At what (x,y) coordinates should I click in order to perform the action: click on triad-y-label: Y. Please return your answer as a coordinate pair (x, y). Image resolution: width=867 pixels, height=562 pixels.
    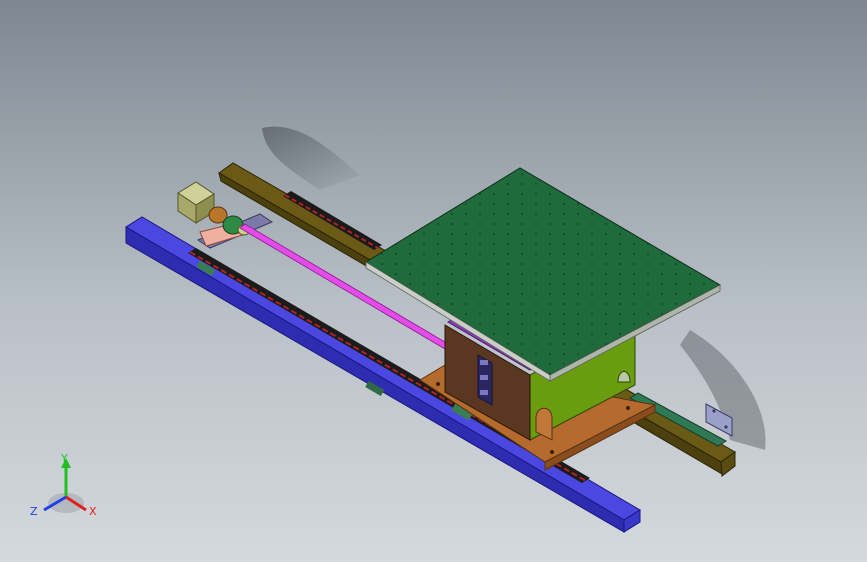
    Looking at the image, I should click on (64, 458).